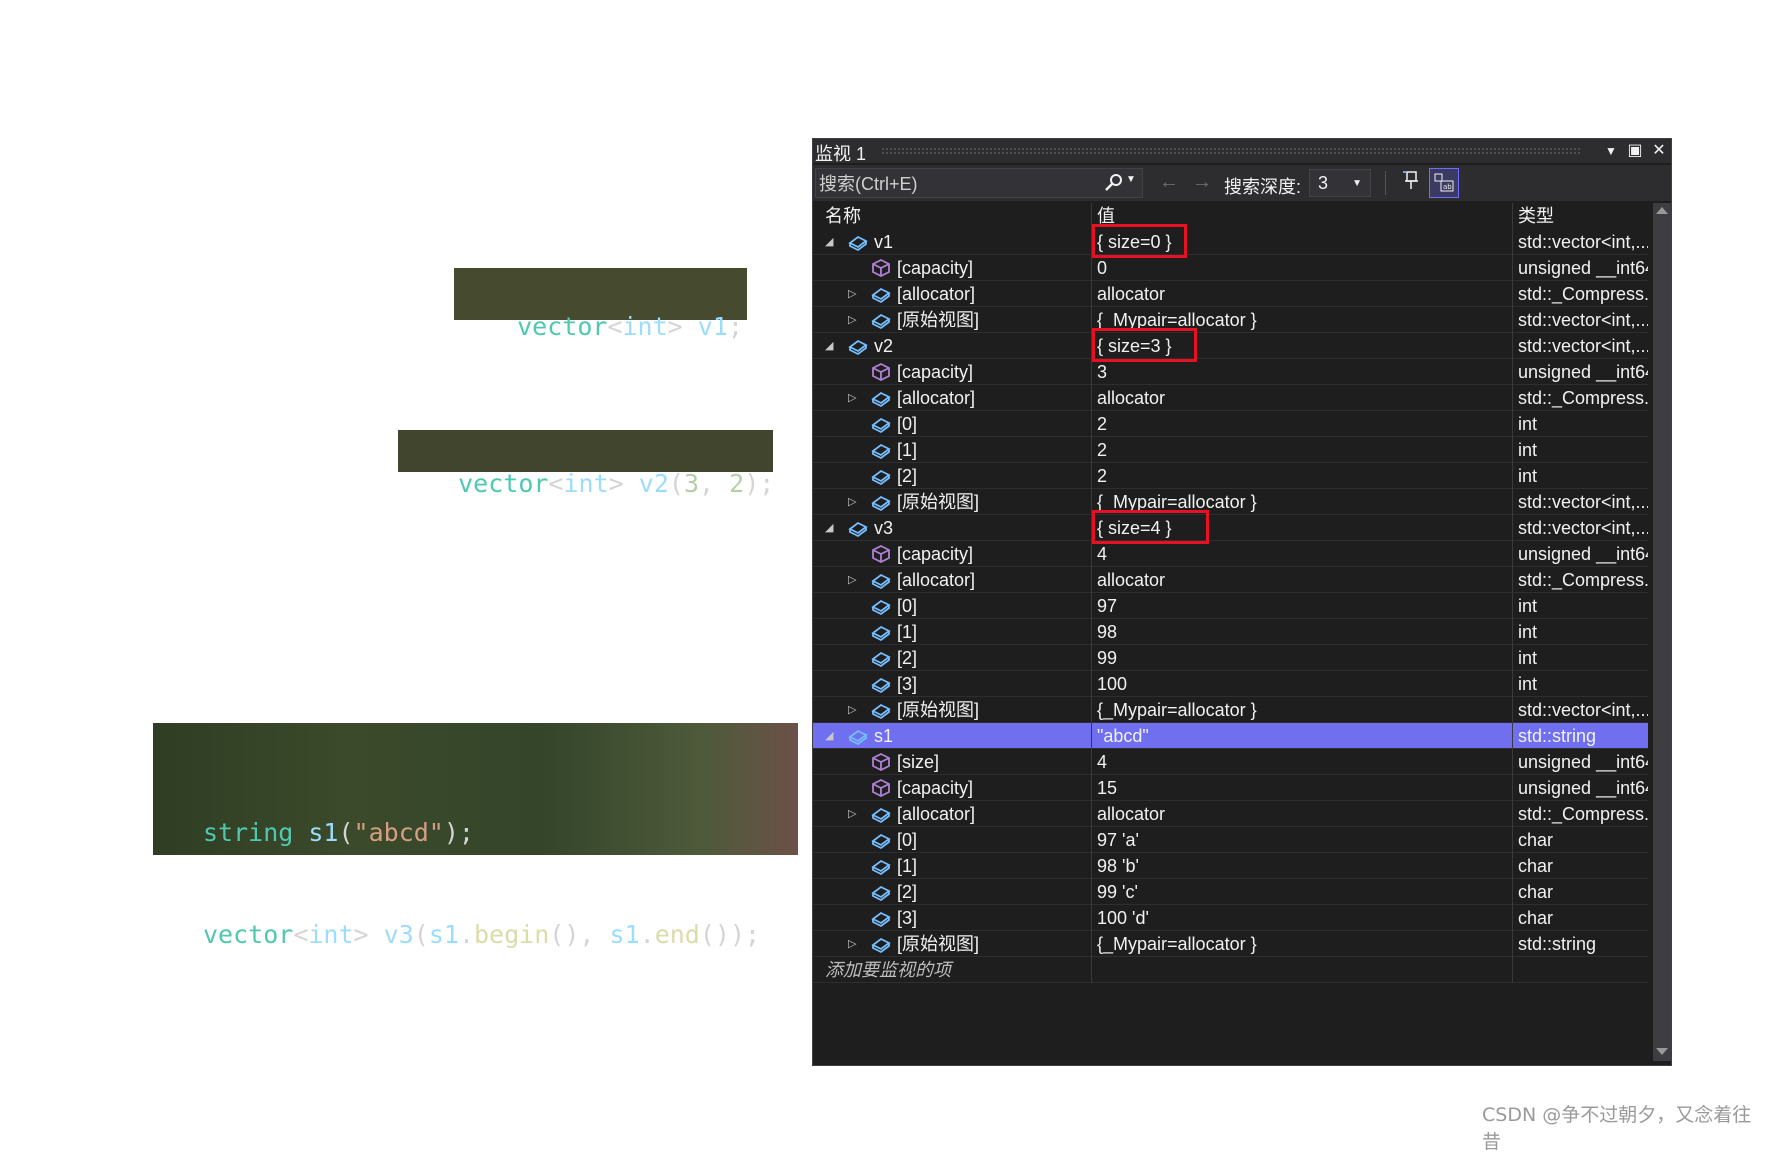  What do you see at coordinates (1230, 762) in the screenshot?
I see `watch-row: [size] 4 unsigned __int64` at bounding box center [1230, 762].